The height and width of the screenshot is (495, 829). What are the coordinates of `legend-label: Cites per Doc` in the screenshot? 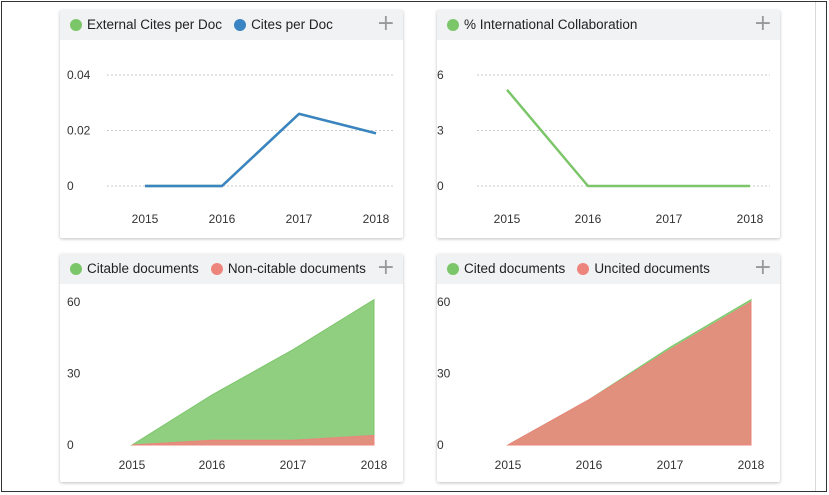 It's located at (292, 24).